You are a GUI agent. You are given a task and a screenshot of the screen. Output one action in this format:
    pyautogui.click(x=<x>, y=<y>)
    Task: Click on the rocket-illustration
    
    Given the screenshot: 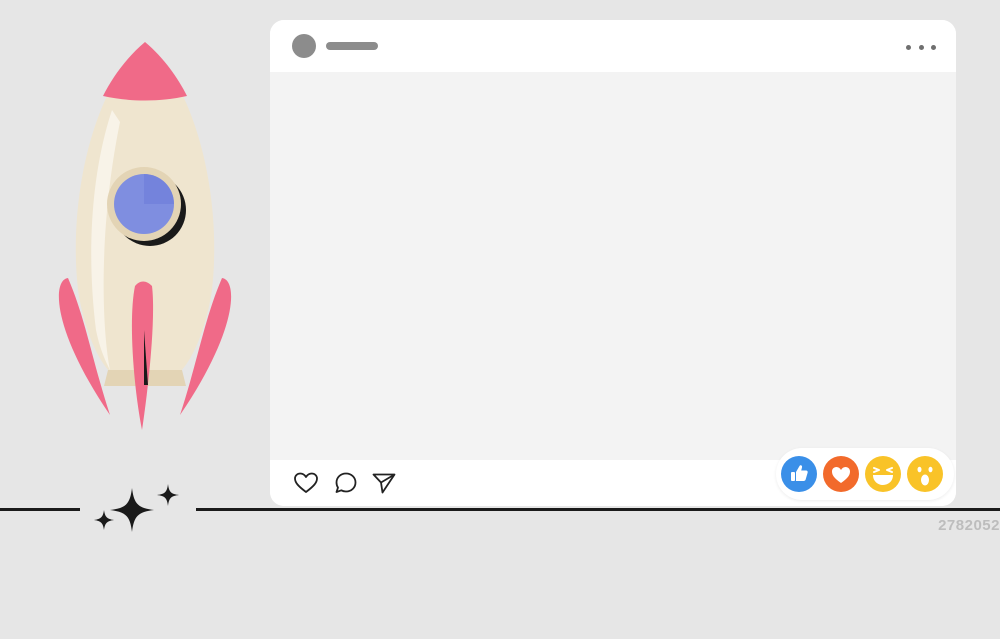 What is the action you would take?
    pyautogui.click(x=145, y=235)
    